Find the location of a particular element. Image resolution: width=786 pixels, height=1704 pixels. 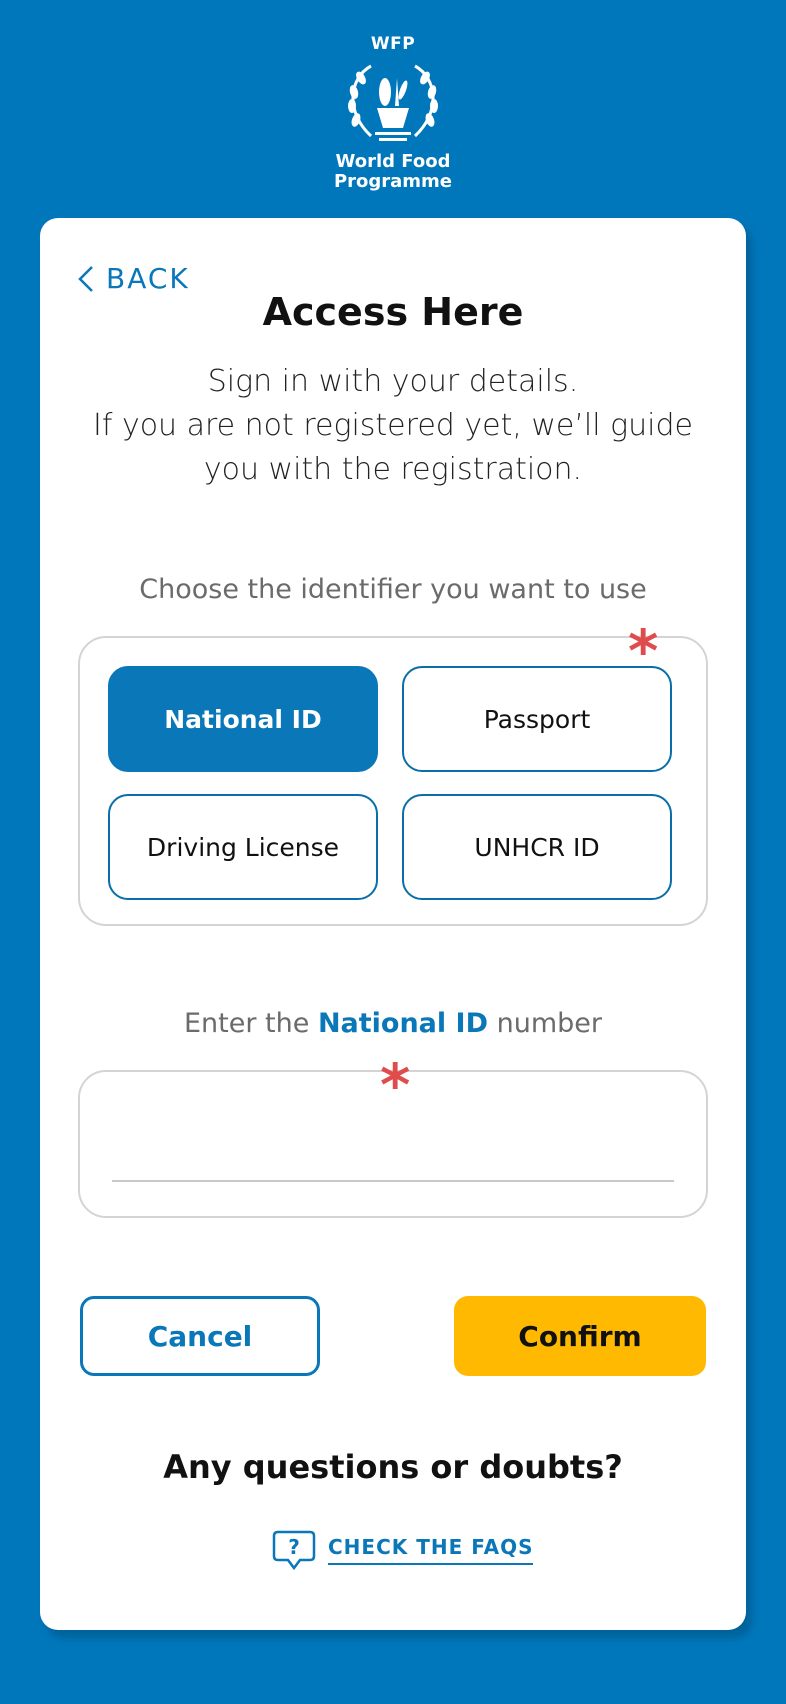

label-suffix: number is located at coordinates (549, 1023).